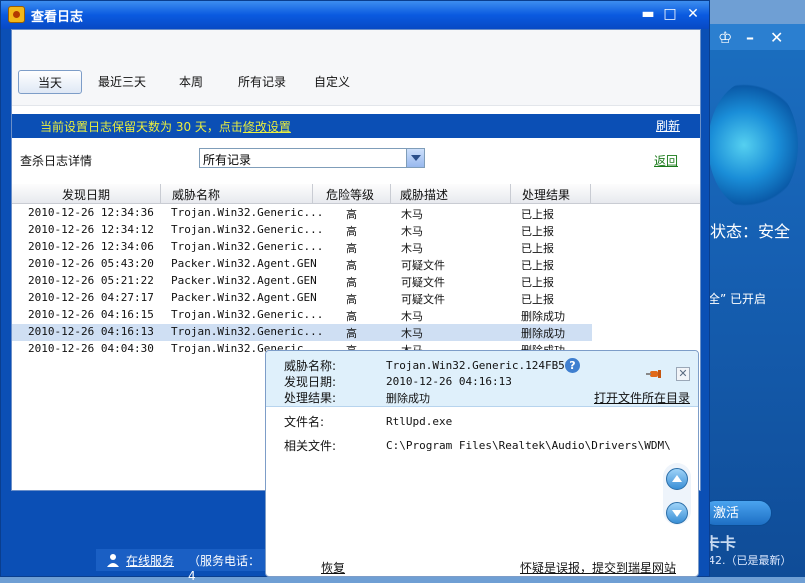  What do you see at coordinates (310, 366) in the screenshot?
I see `threat-name-label: 威胁名称:` at bounding box center [310, 366].